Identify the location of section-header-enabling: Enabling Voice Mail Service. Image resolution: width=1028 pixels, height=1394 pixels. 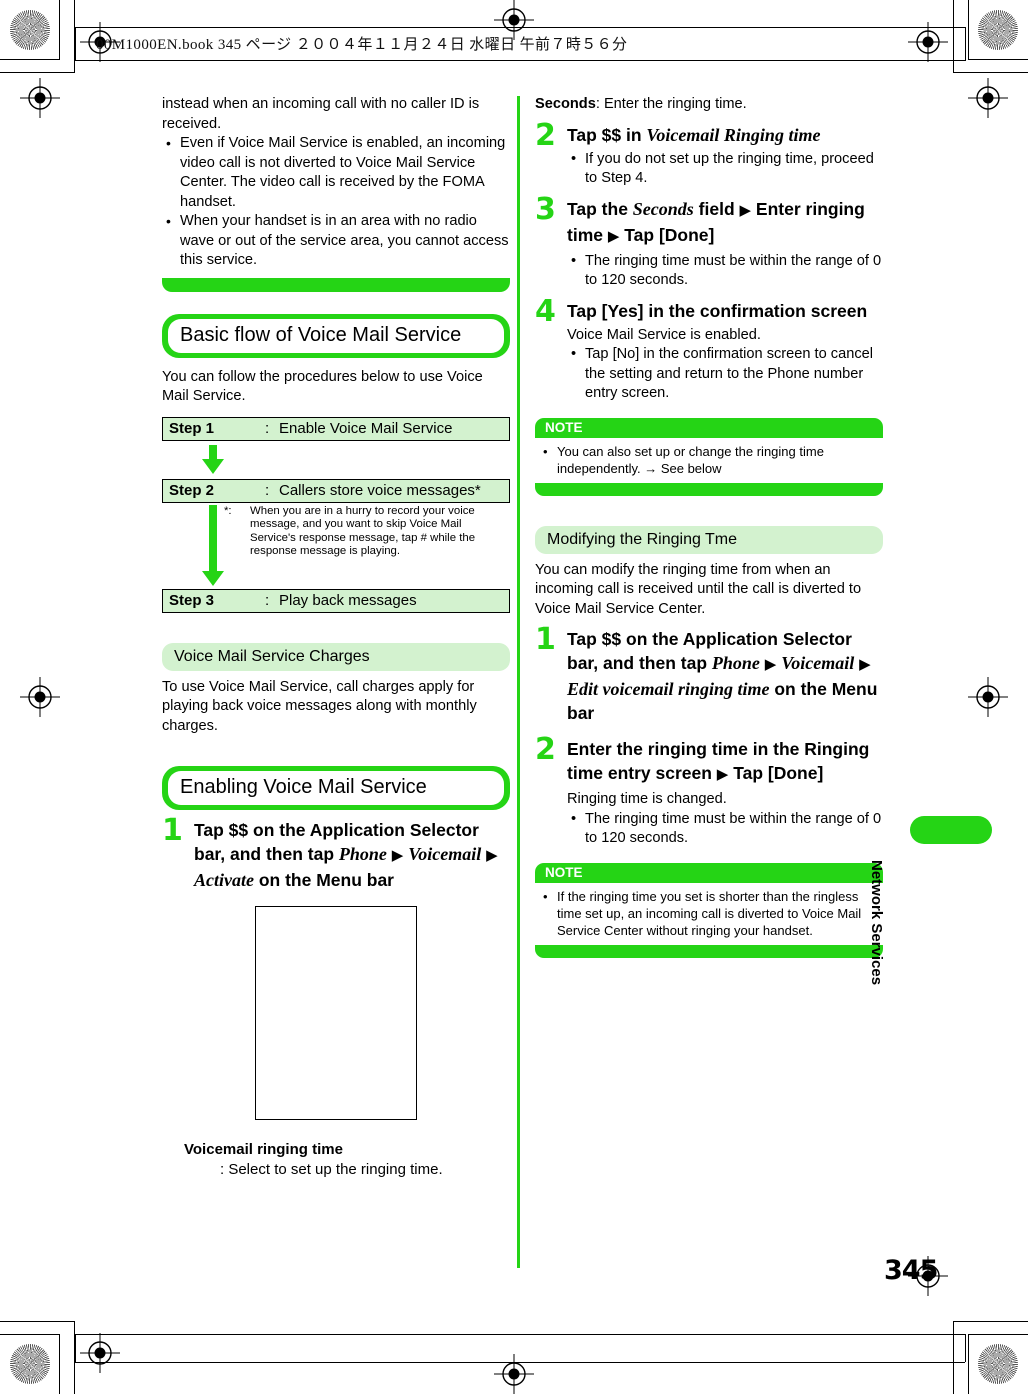
(336, 788).